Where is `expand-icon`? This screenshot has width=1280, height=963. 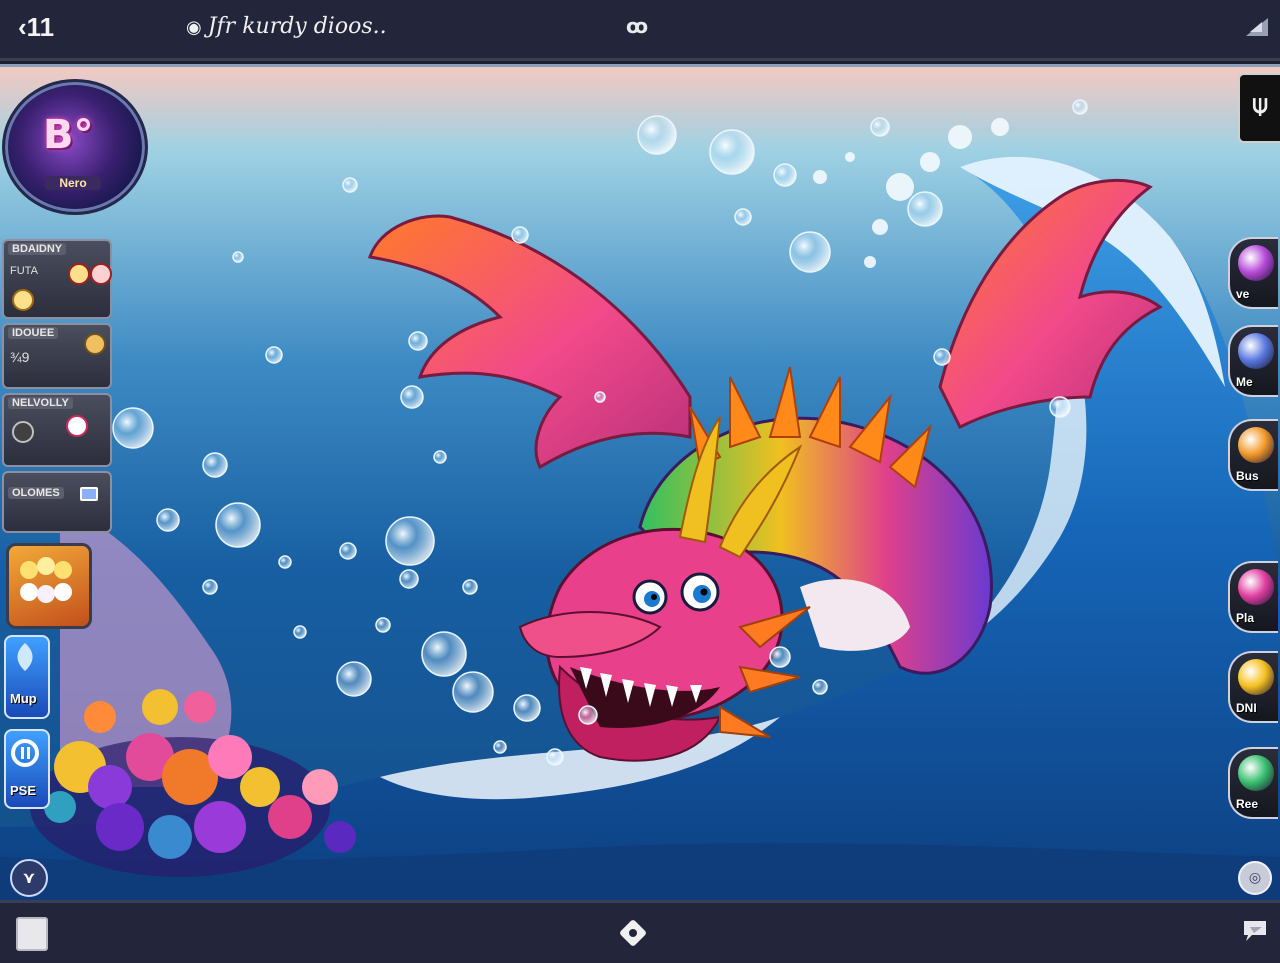
expand-icon is located at coordinates (1257, 27).